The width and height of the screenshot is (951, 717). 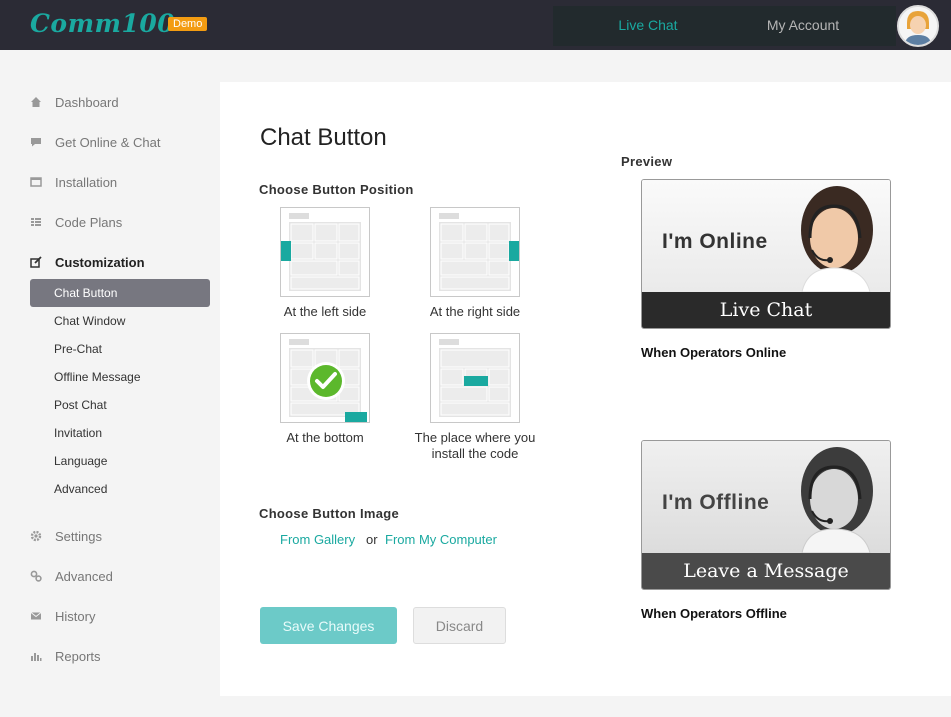 What do you see at coordinates (36, 182) in the screenshot?
I see `window-icon` at bounding box center [36, 182].